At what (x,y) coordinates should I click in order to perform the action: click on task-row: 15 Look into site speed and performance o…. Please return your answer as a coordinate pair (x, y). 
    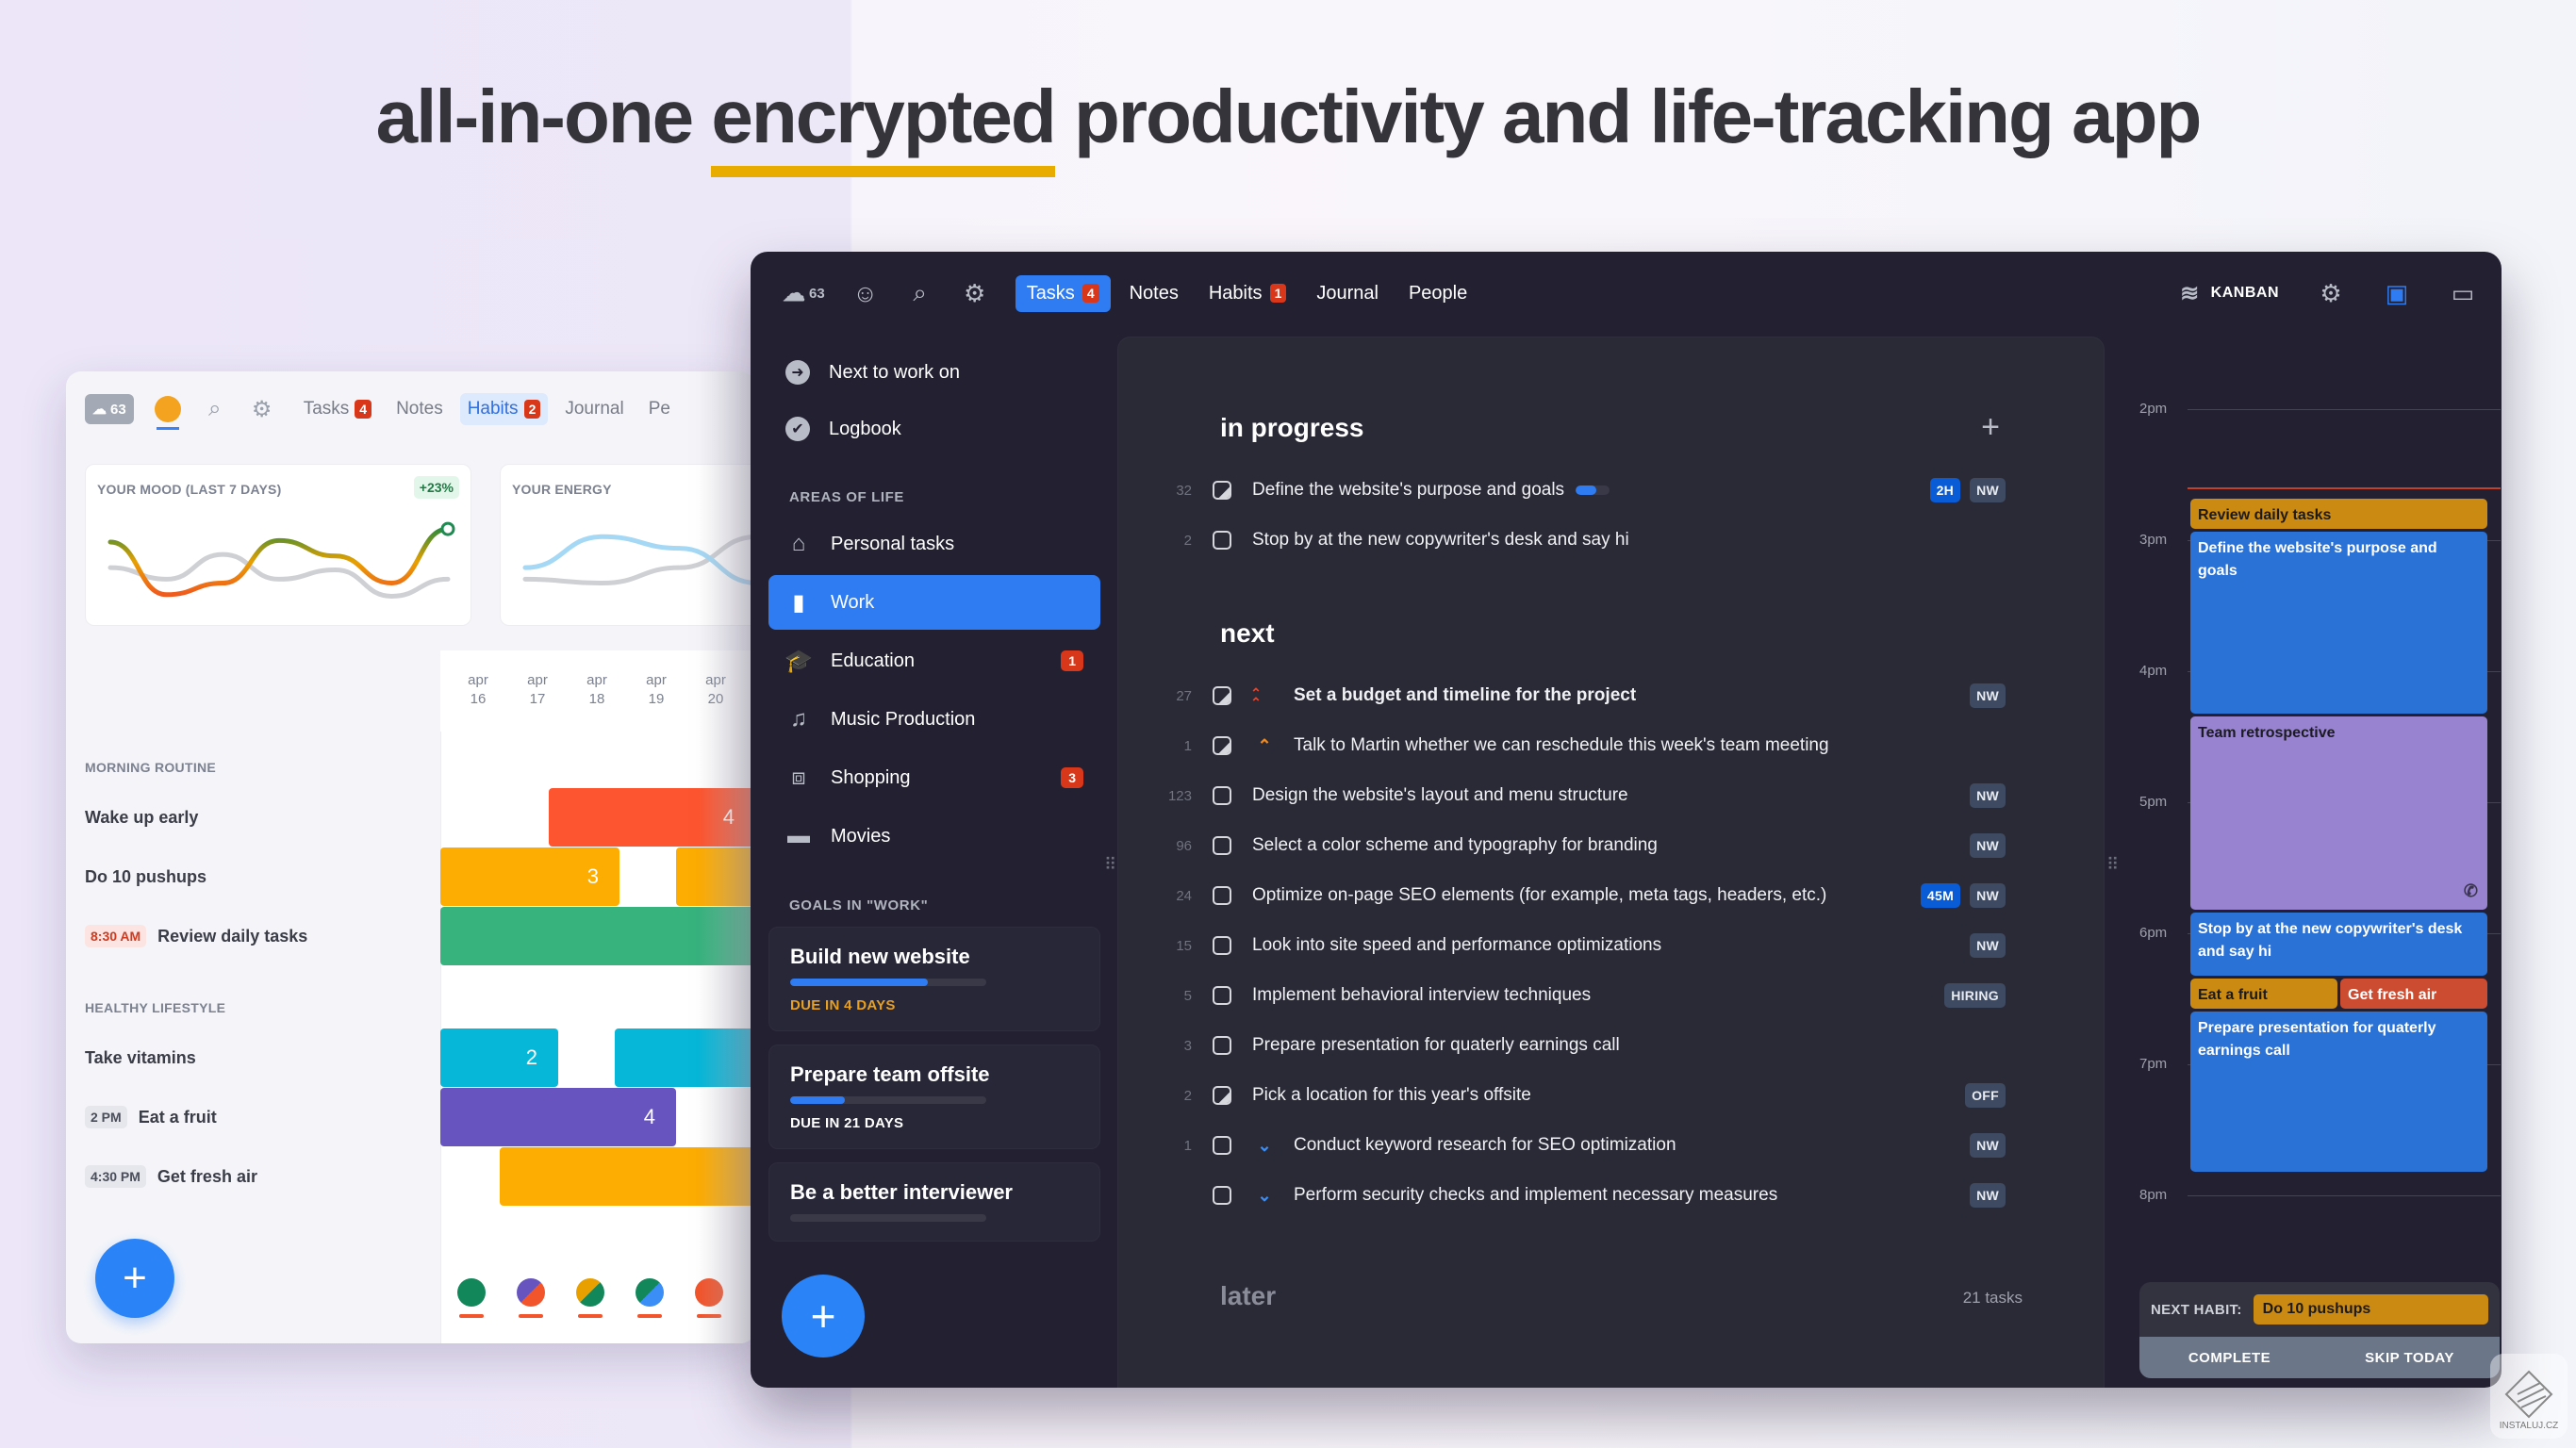
    Looking at the image, I should click on (1611, 945).